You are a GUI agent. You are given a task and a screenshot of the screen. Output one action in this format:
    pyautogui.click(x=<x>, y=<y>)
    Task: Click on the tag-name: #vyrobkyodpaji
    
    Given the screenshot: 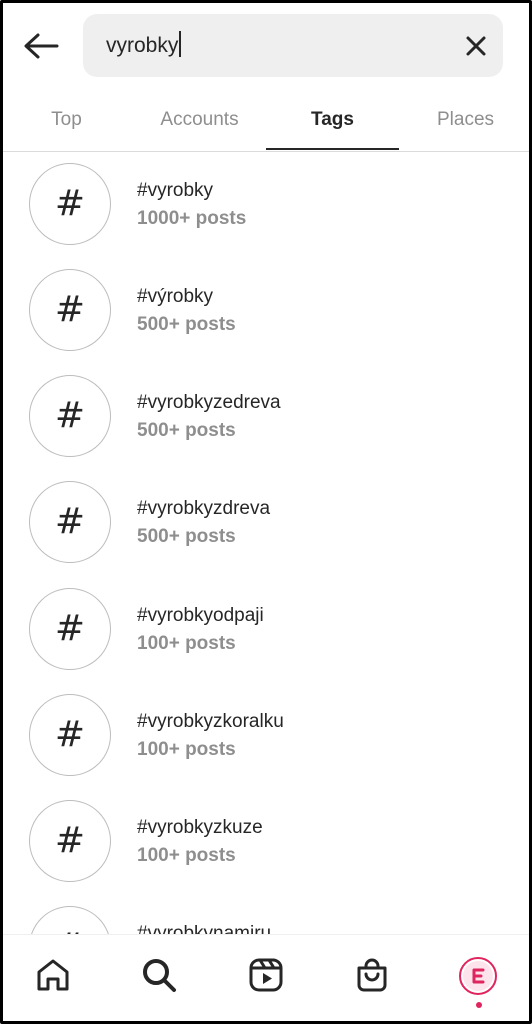 What is the action you would take?
    pyautogui.click(x=200, y=615)
    